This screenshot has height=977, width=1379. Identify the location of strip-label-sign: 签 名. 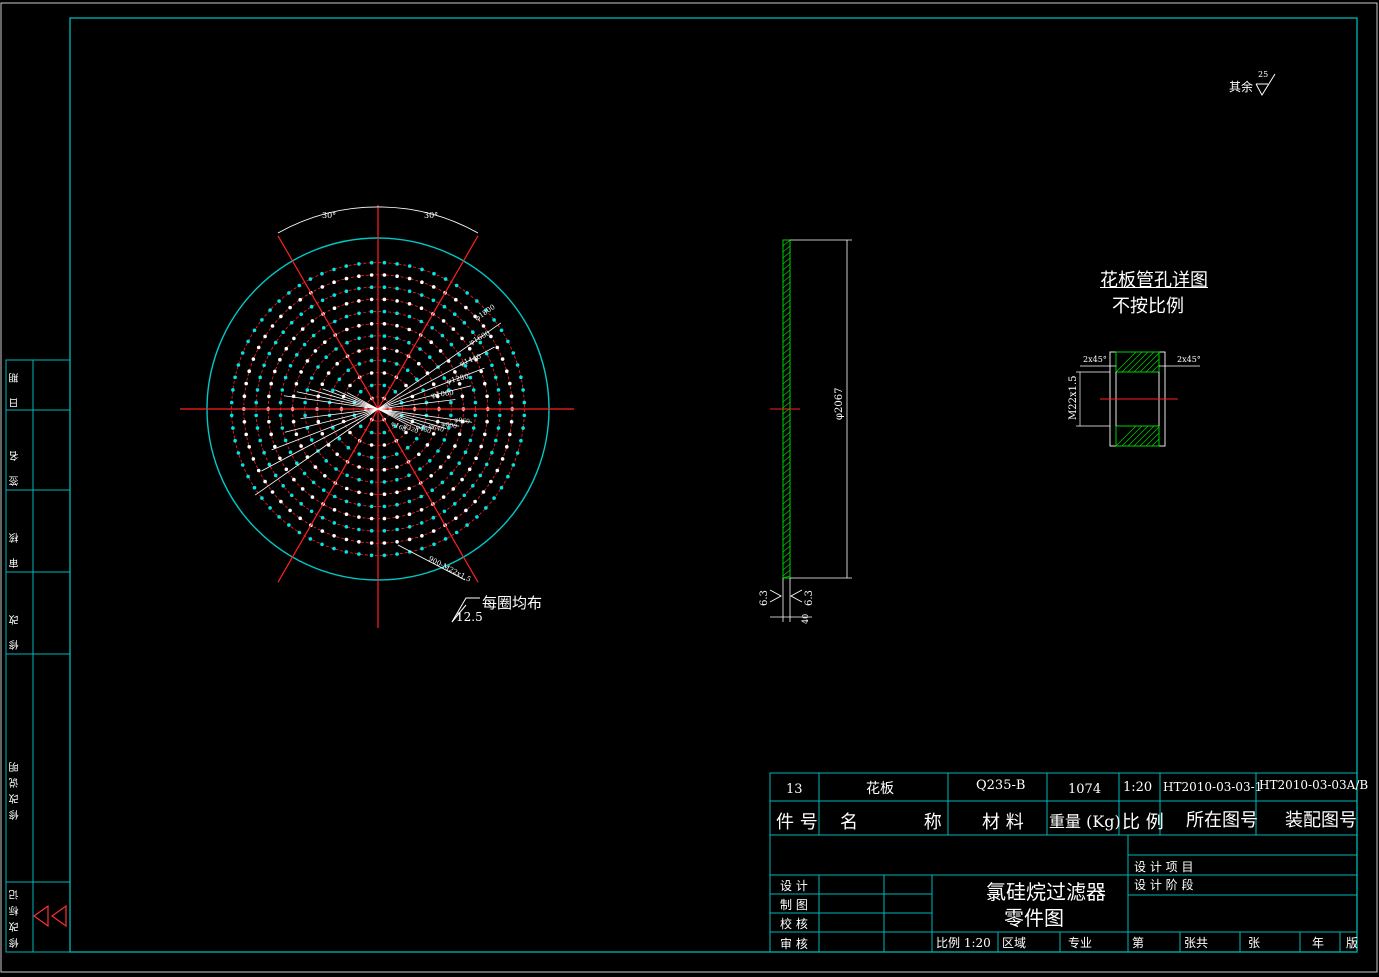
(15, 465).